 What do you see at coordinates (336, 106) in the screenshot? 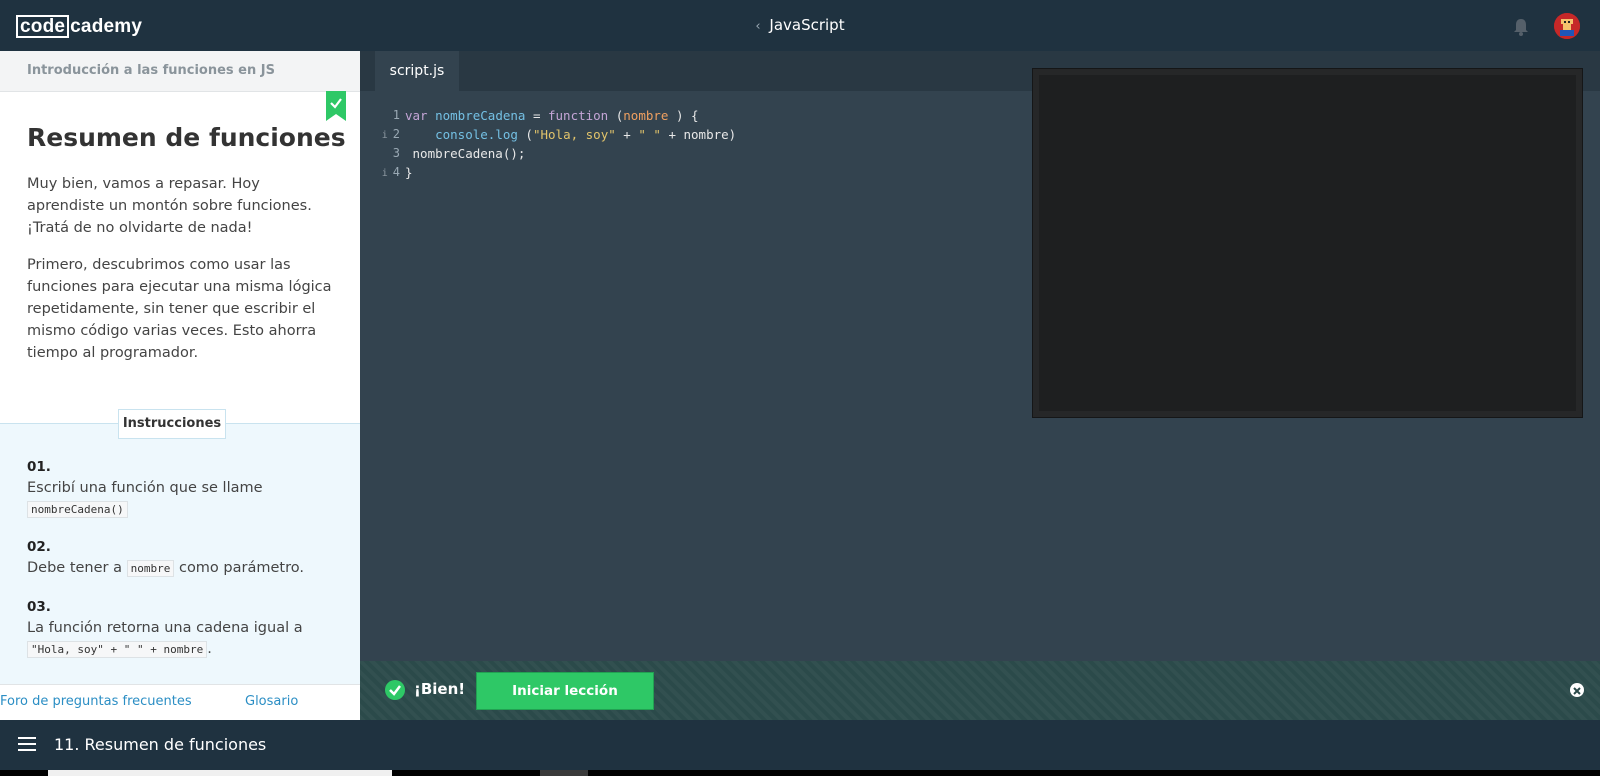
I see `bookmark-check-icon` at bounding box center [336, 106].